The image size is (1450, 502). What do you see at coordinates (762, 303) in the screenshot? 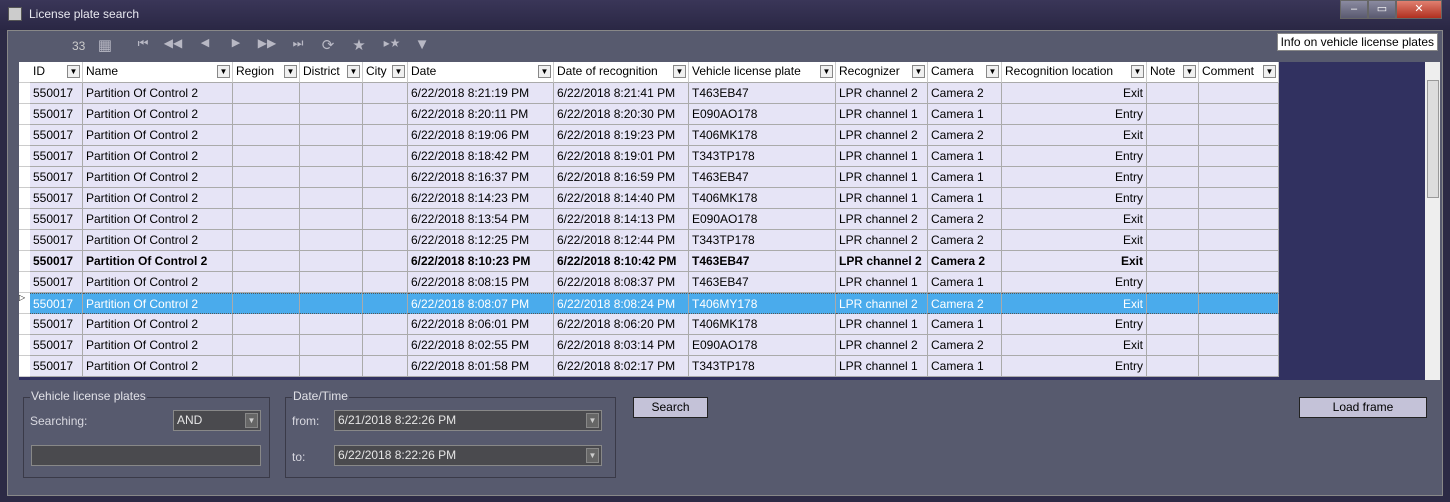
I see `table-cell: T406MY178` at bounding box center [762, 303].